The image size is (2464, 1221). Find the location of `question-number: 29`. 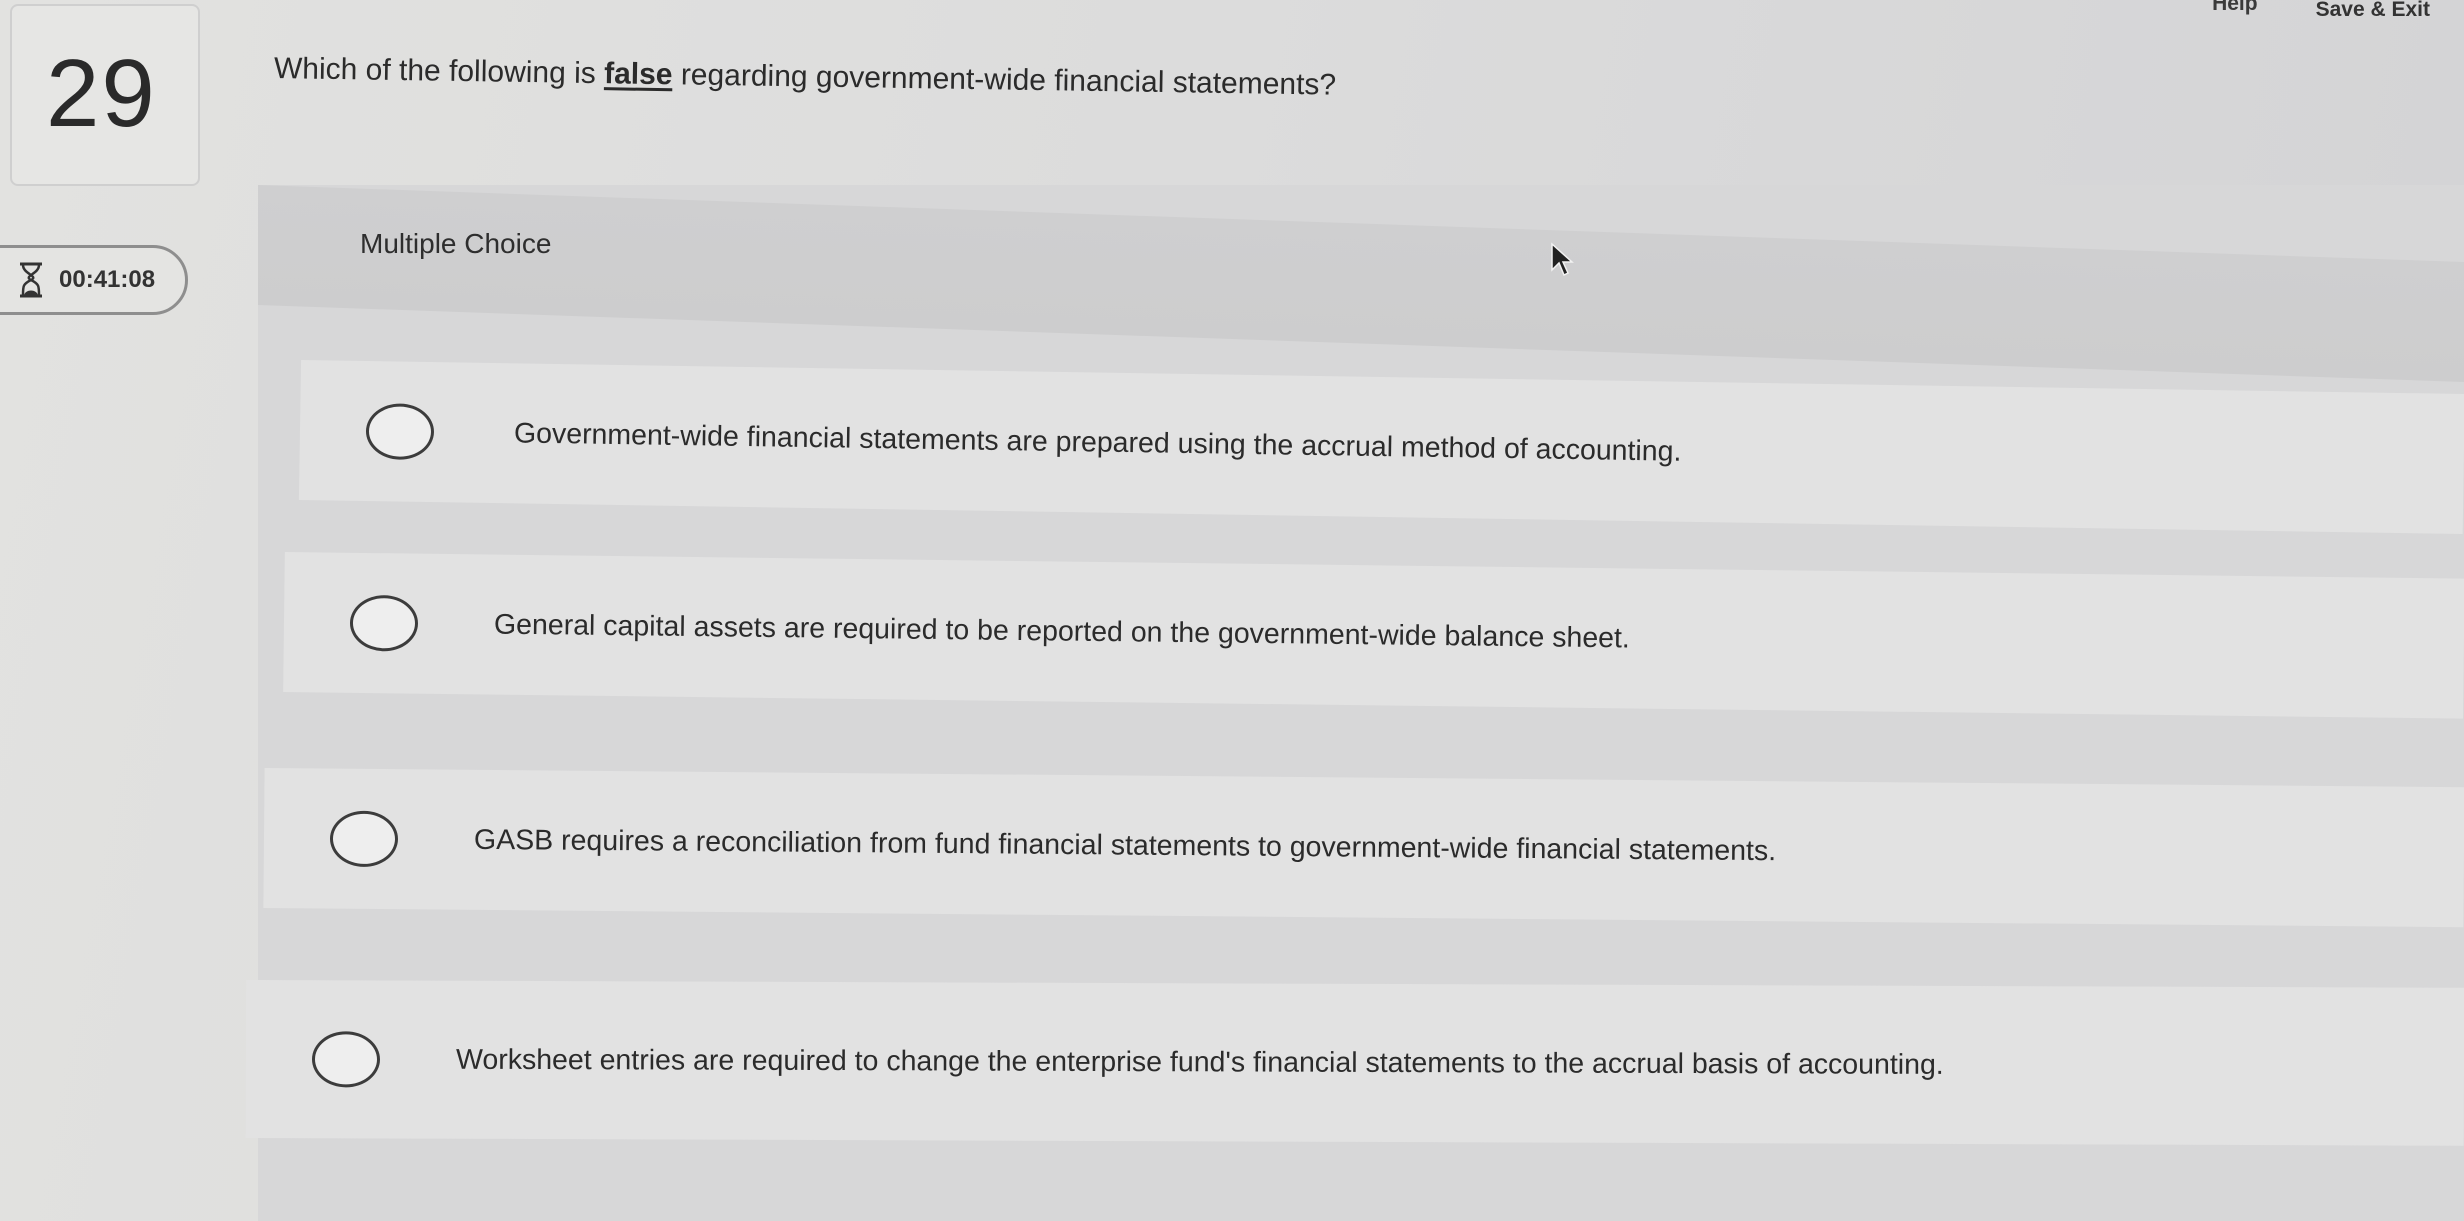

question-number: 29 is located at coordinates (101, 93).